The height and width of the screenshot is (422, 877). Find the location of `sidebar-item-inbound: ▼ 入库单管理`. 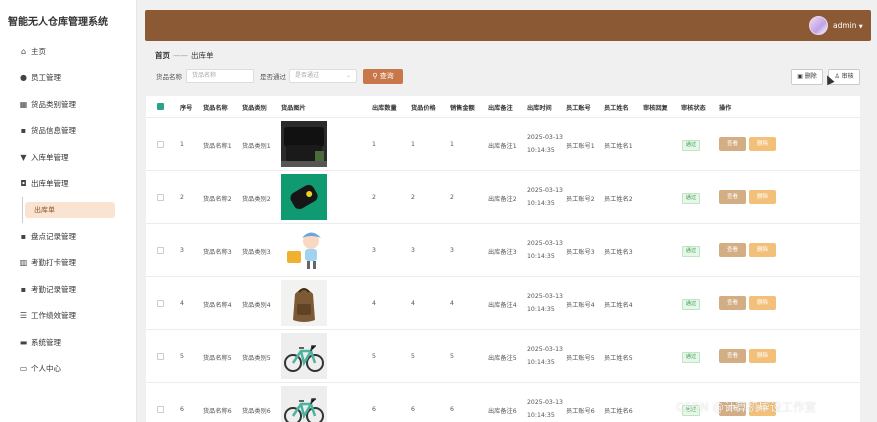

sidebar-item-inbound: ▼ 入库单管理 is located at coordinates (68, 157).